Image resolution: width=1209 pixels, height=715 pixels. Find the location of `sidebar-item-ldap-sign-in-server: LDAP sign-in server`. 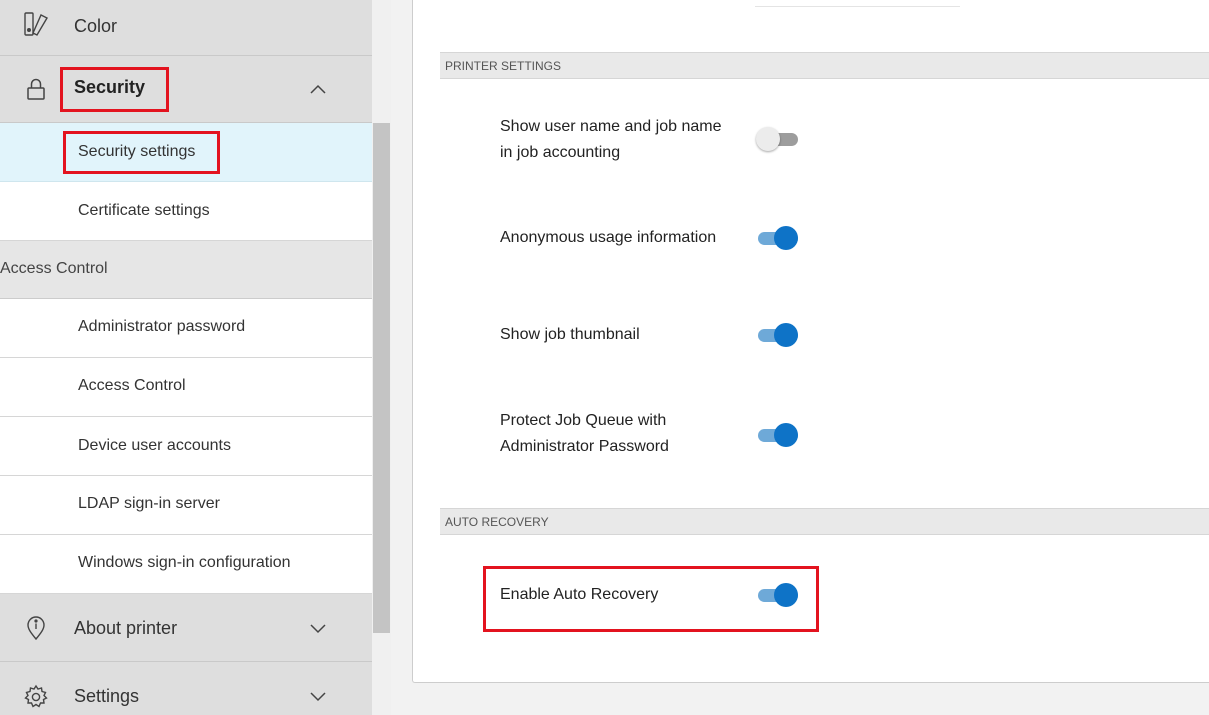

sidebar-item-ldap-sign-in-server: LDAP sign-in server is located at coordinates (186, 505).